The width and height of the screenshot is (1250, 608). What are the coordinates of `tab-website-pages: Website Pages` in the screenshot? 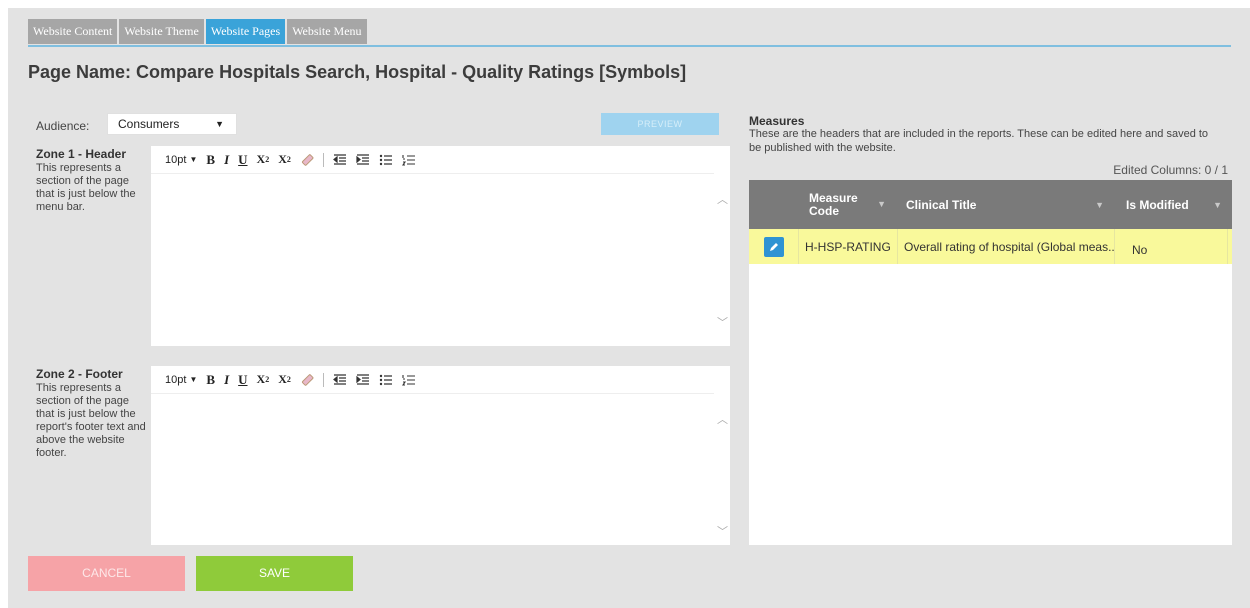 It's located at (245, 31).